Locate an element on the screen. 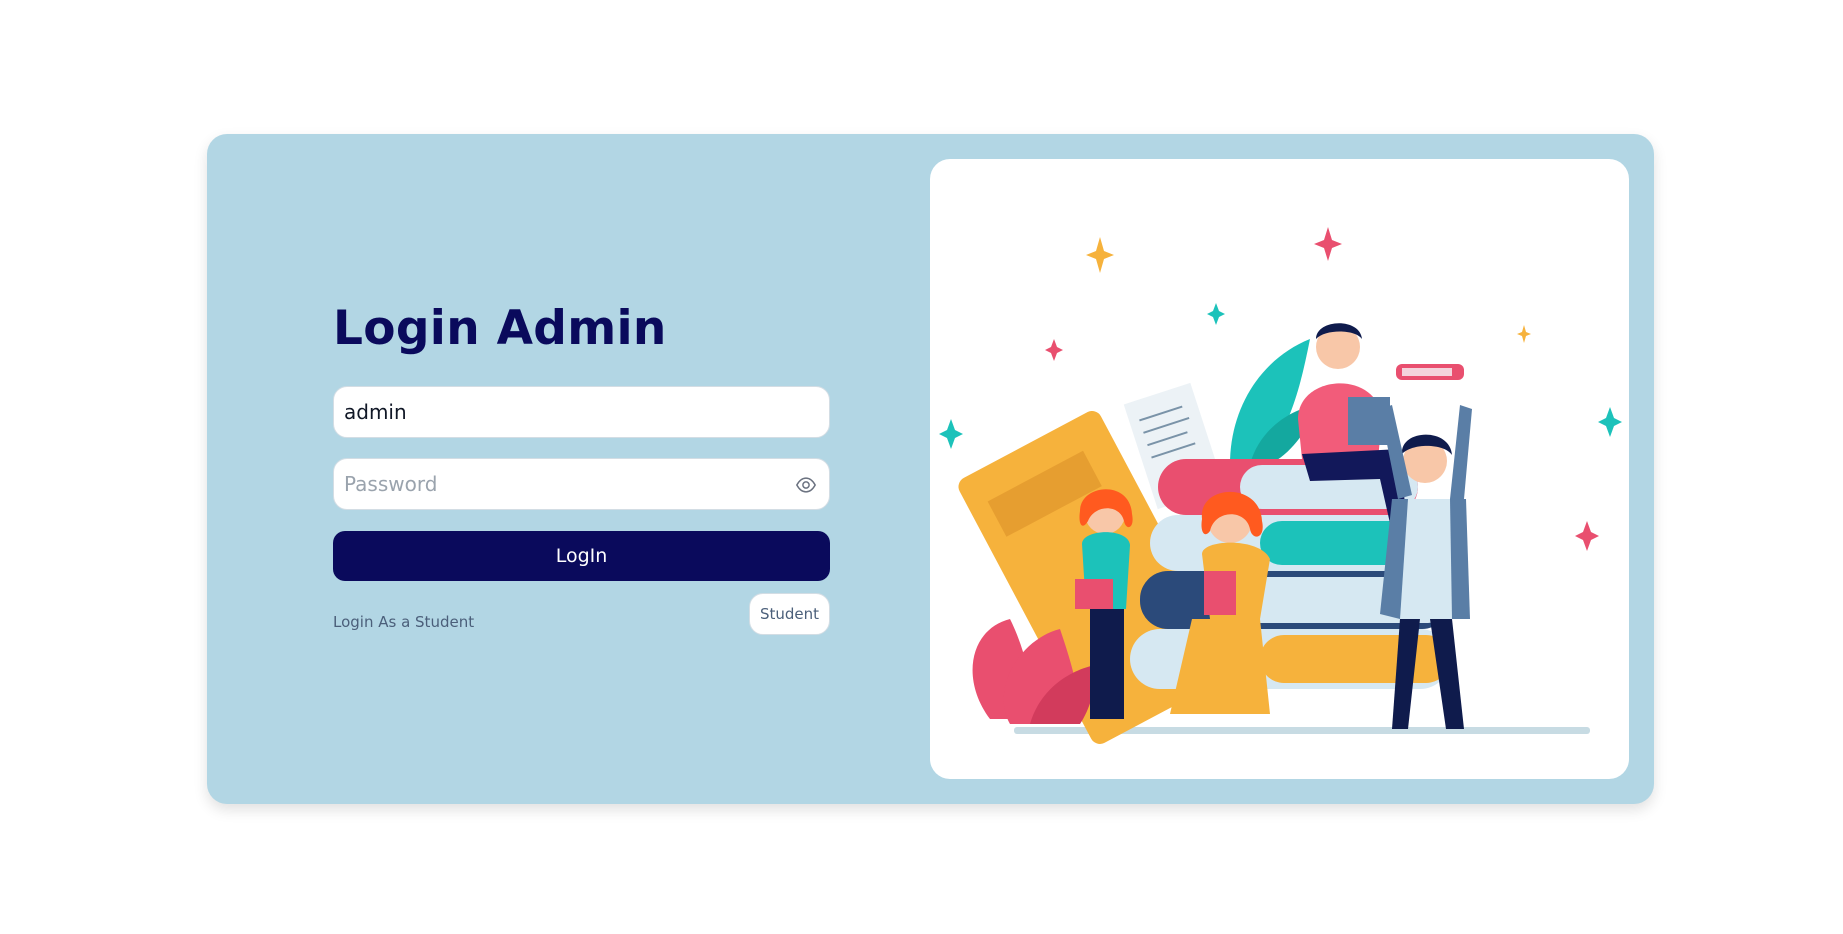 The width and height of the screenshot is (1843, 934). student-button: Student is located at coordinates (789, 614).